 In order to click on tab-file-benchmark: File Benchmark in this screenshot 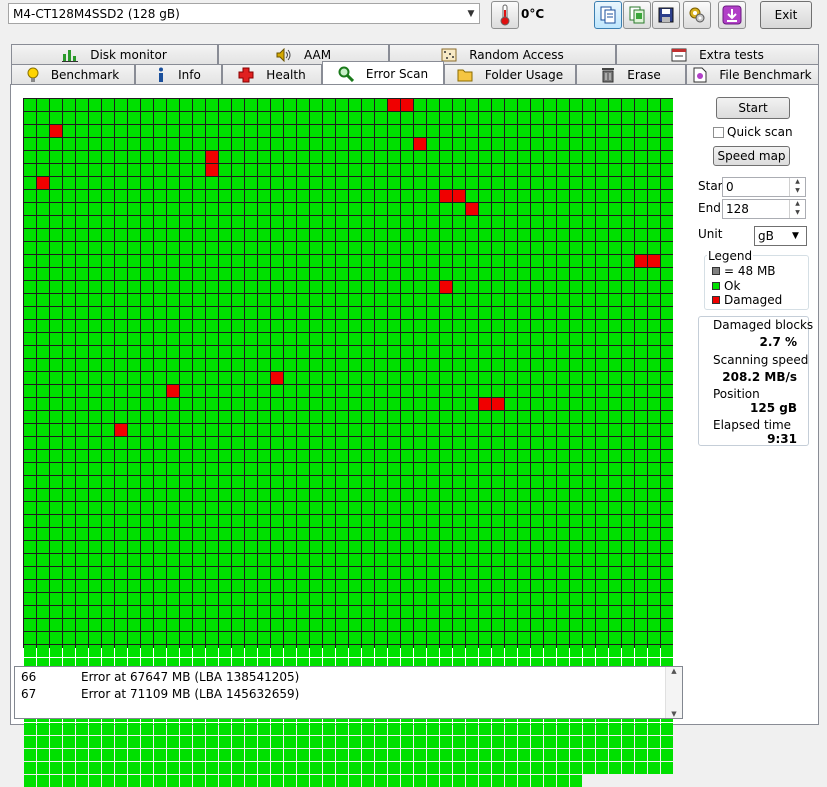, I will do `click(752, 74)`.